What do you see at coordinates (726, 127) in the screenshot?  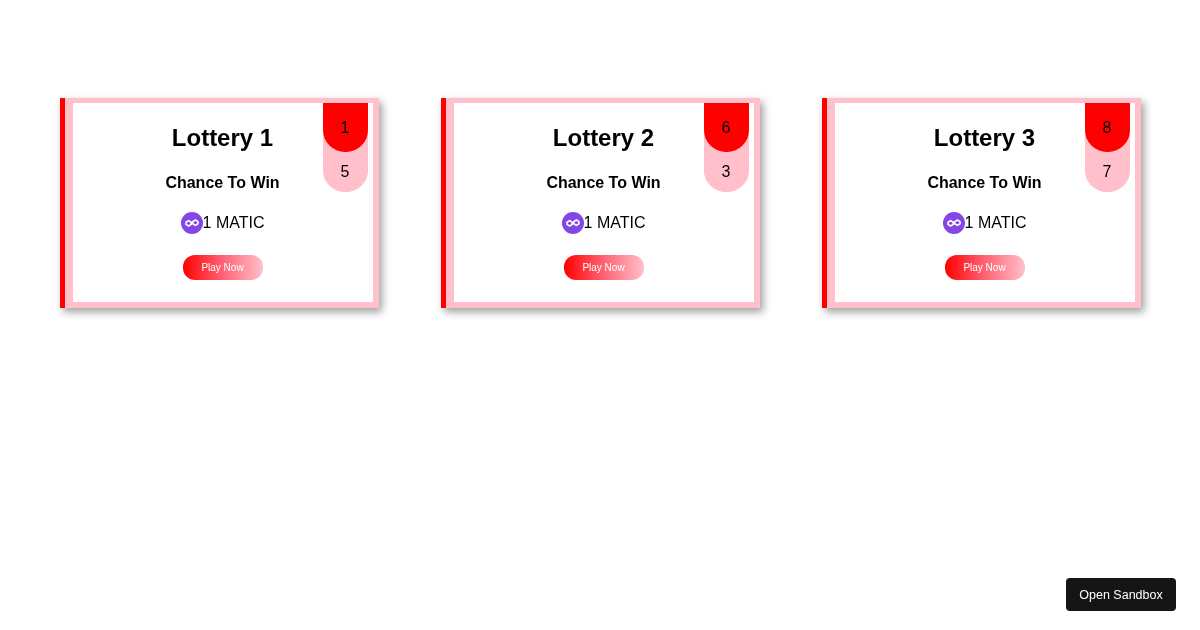 I see `number-tag: 6` at bounding box center [726, 127].